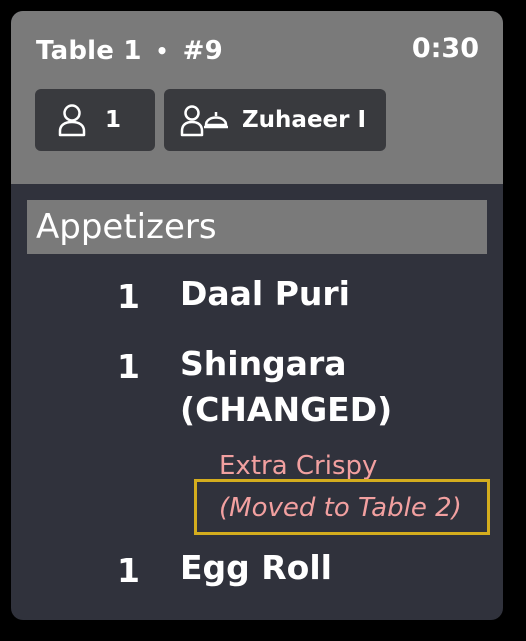 Image resolution: width=526 pixels, height=641 pixels. I want to click on ticket-title: Table 1 • #9, so click(129, 51).